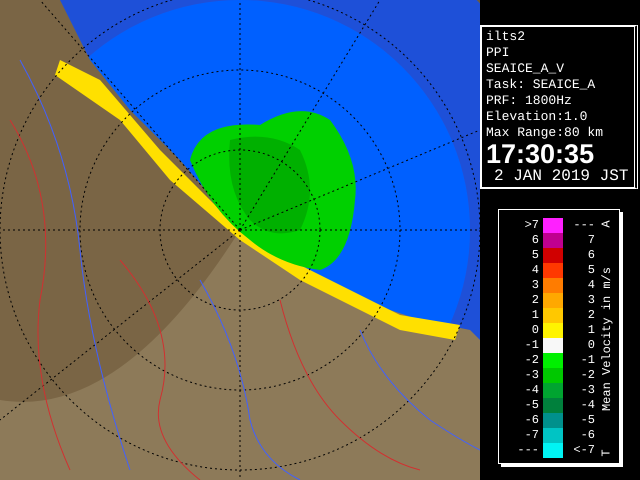 The image size is (640, 480). What do you see at coordinates (590, 240) in the screenshot?
I see `legend-label: 7` at bounding box center [590, 240].